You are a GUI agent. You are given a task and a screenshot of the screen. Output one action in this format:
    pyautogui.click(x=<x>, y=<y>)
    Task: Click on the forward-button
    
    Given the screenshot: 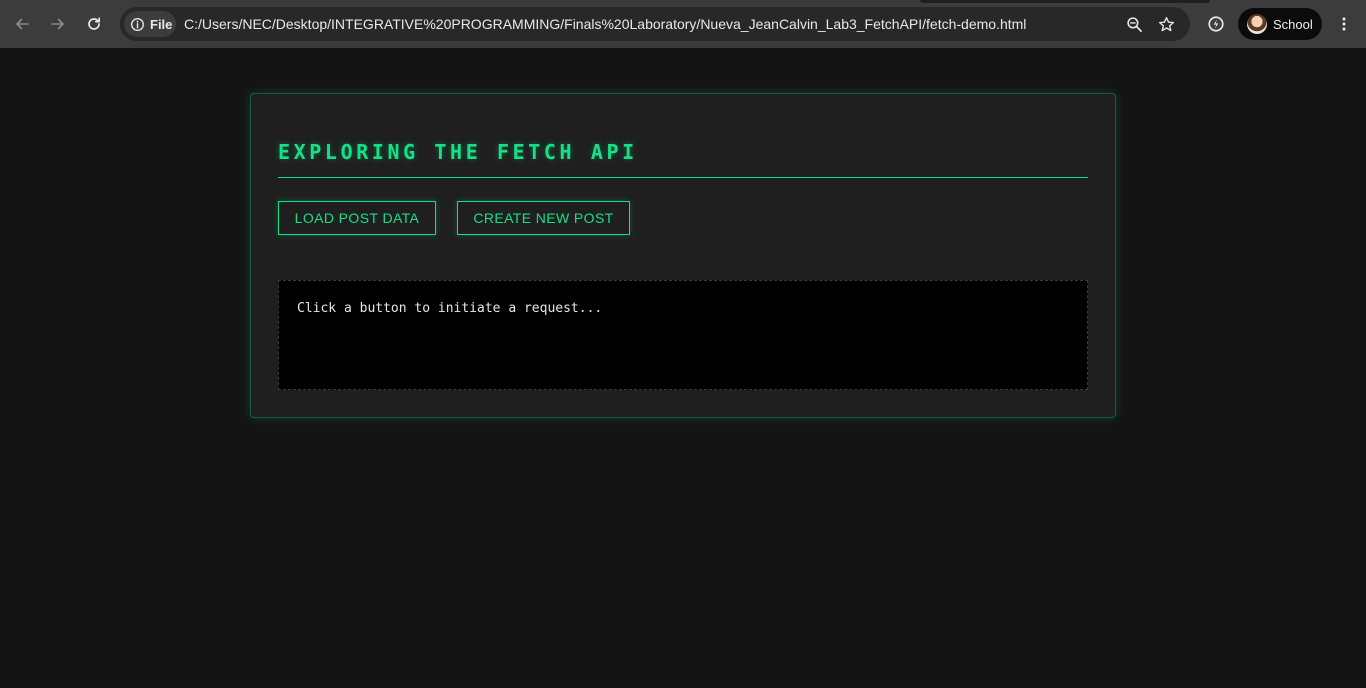 What is the action you would take?
    pyautogui.click(x=58, y=24)
    